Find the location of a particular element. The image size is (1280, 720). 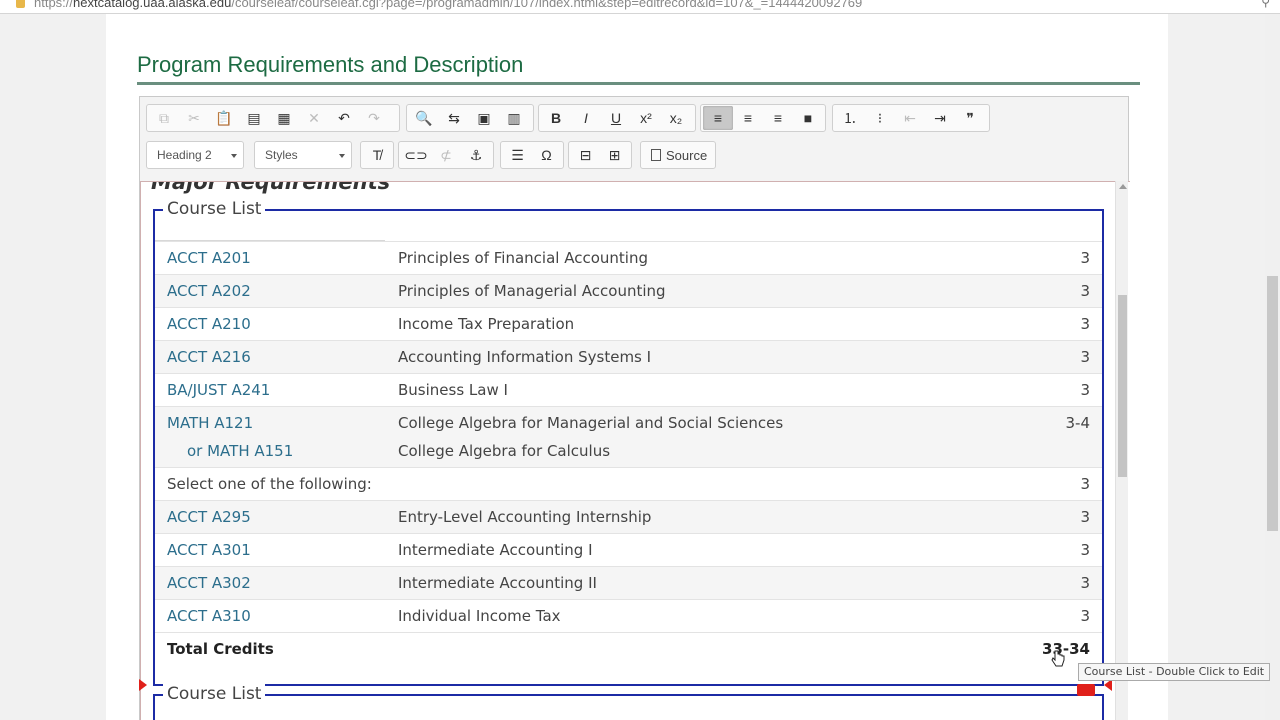

unlink-glyph: ⊄ is located at coordinates (446, 154).